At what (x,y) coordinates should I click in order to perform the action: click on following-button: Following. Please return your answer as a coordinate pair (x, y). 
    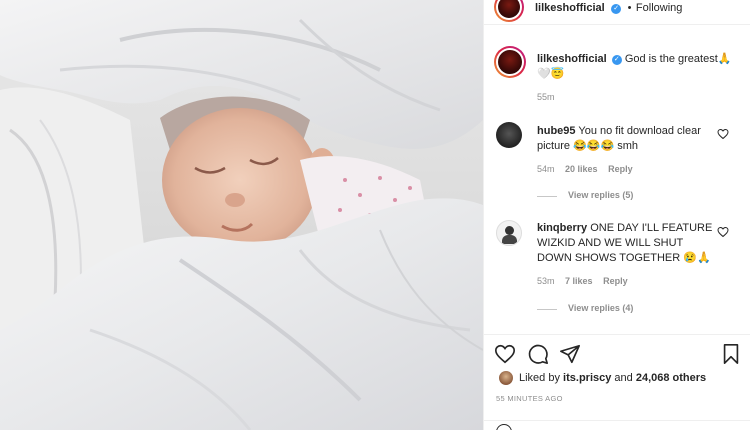
    Looking at the image, I should click on (659, 8).